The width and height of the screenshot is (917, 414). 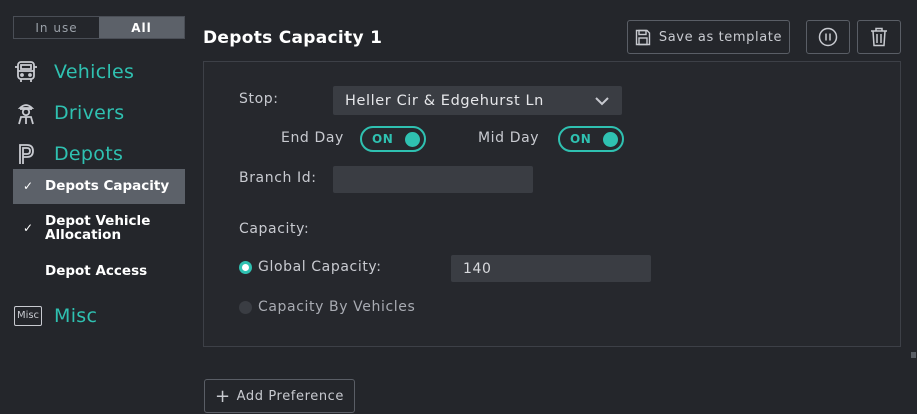 What do you see at coordinates (96, 271) in the screenshot?
I see `nav-item-label: Depot Access` at bounding box center [96, 271].